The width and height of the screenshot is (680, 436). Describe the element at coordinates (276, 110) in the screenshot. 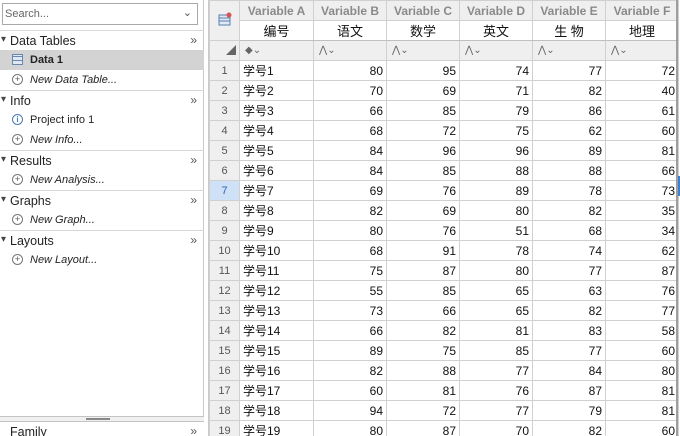

I see `data-cell: 学号3` at that location.